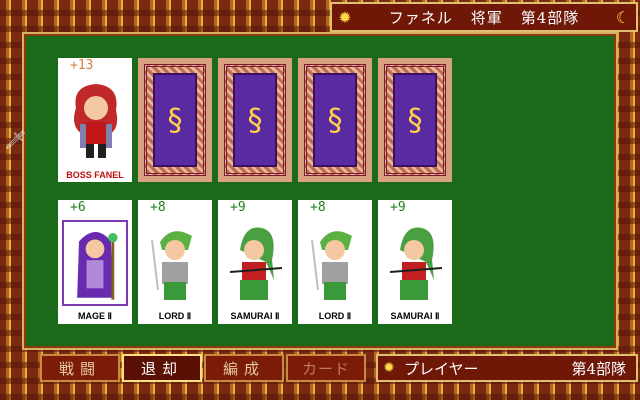  I want to click on player-card-3: +9 SAMURAI Ⅱ, so click(255, 262).